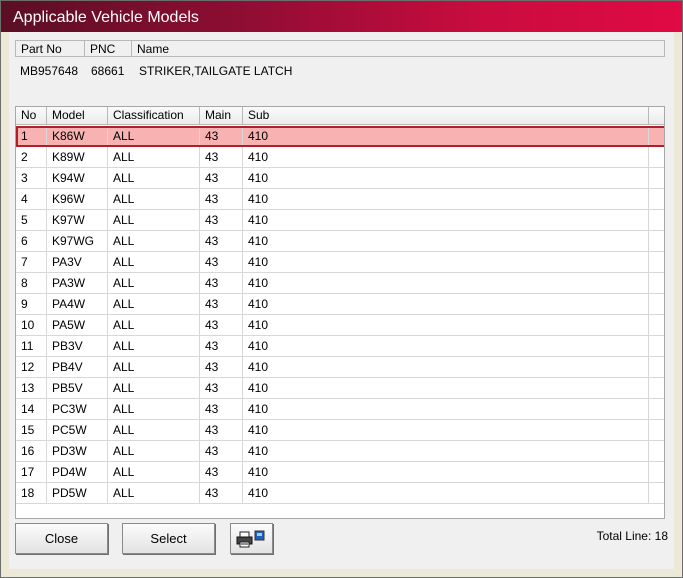  Describe the element at coordinates (340, 451) in the screenshot. I see `table-row: 16 PD3W ALL 43 410` at that location.